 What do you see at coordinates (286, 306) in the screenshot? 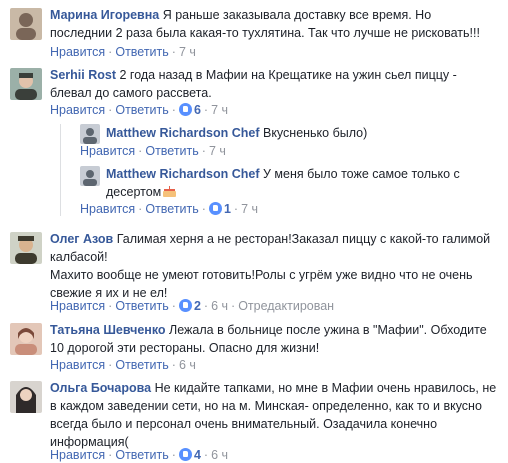
I see `edited-label: Отредактирован` at bounding box center [286, 306].